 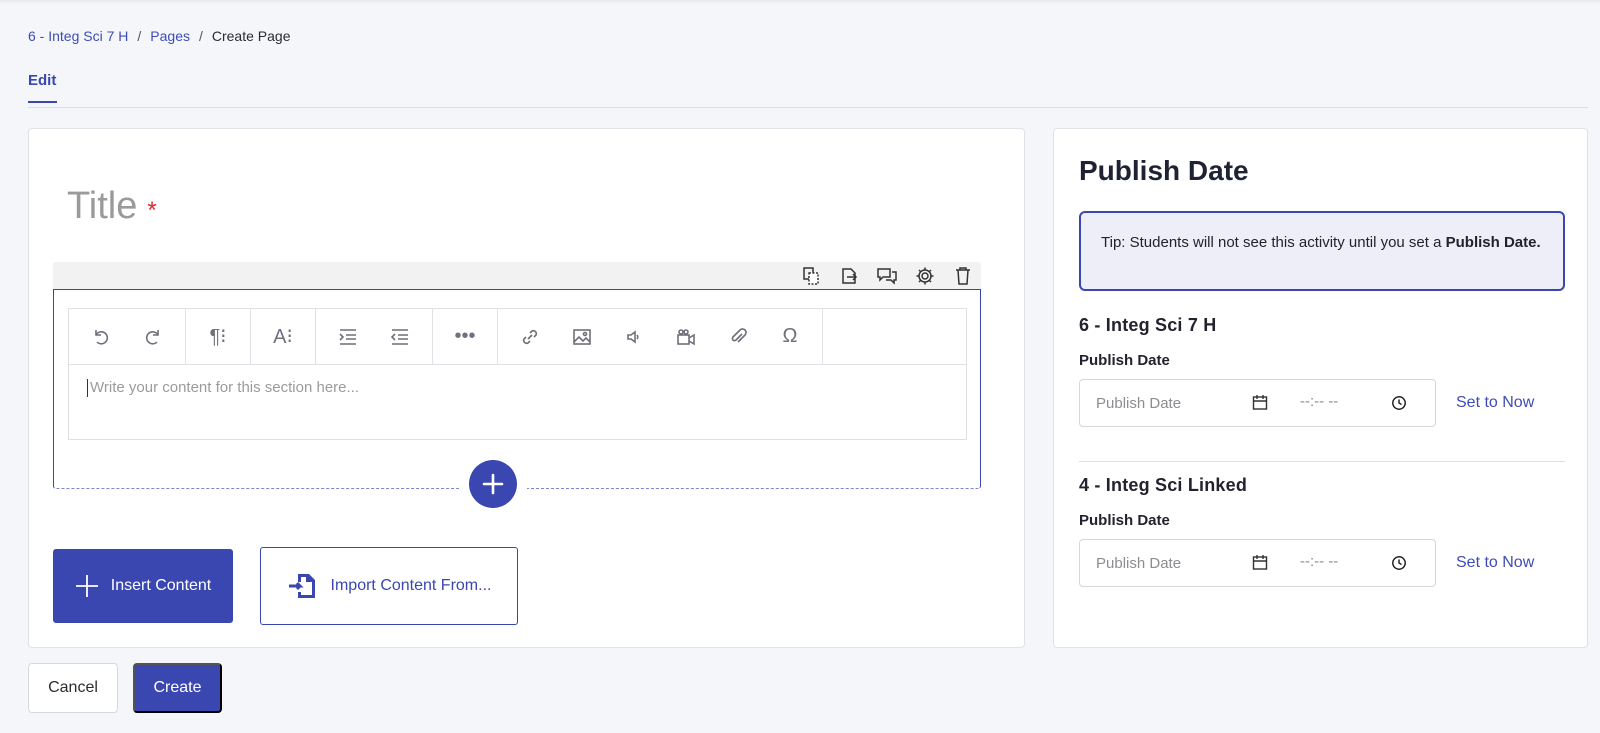 What do you see at coordinates (790, 337) in the screenshot?
I see `special-character-icon: Ω` at bounding box center [790, 337].